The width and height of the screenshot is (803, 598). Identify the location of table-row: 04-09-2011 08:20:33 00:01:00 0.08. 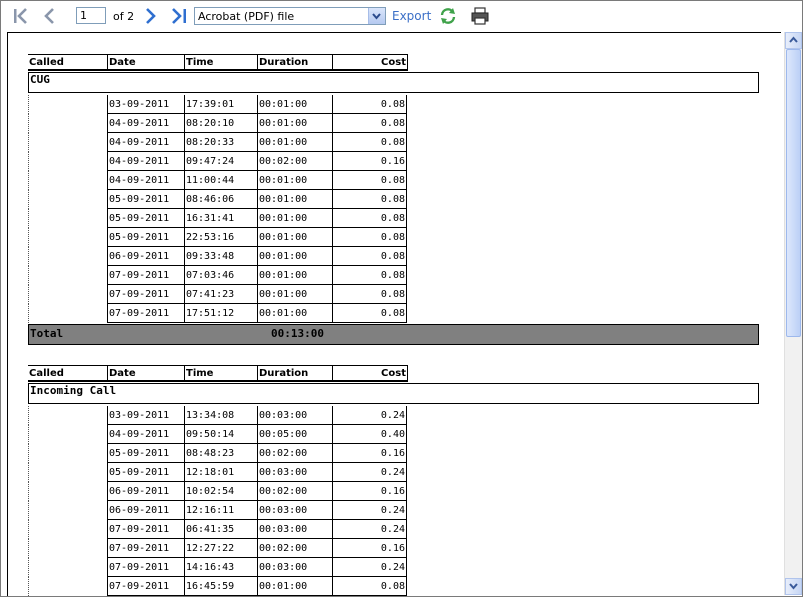
(218, 142).